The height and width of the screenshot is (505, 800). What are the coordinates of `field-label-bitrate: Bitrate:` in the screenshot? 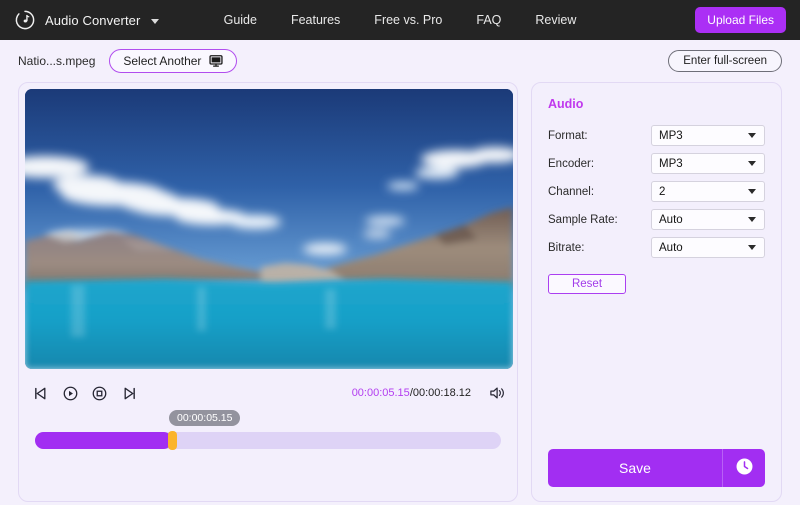 It's located at (566, 247).